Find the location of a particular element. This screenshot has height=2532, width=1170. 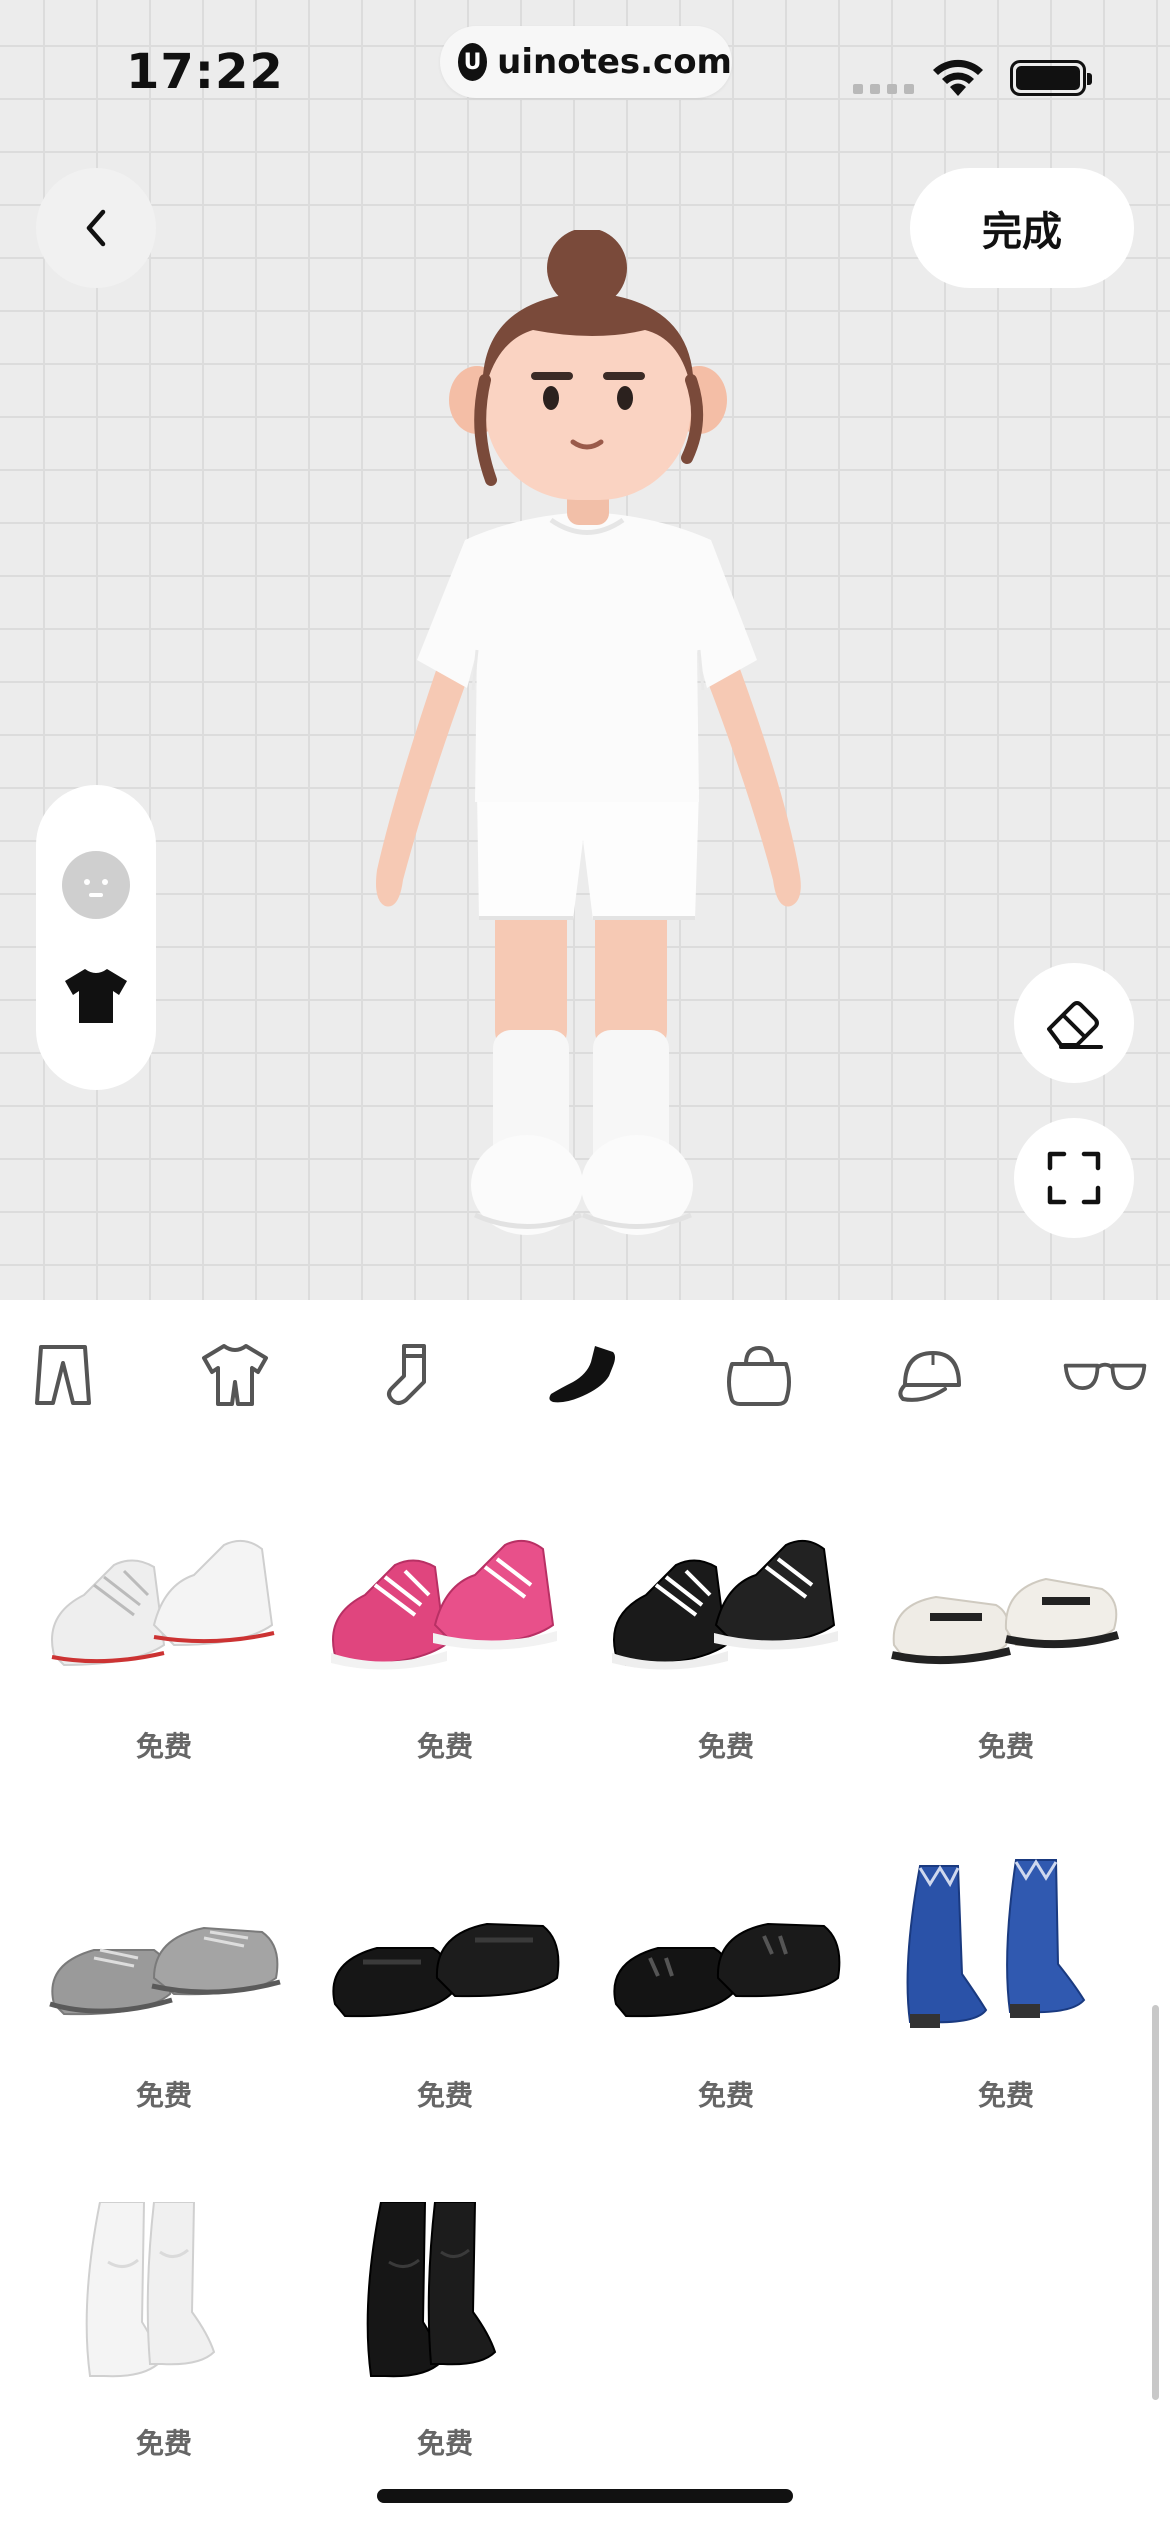

site-logo-icon: U is located at coordinates (473, 62).